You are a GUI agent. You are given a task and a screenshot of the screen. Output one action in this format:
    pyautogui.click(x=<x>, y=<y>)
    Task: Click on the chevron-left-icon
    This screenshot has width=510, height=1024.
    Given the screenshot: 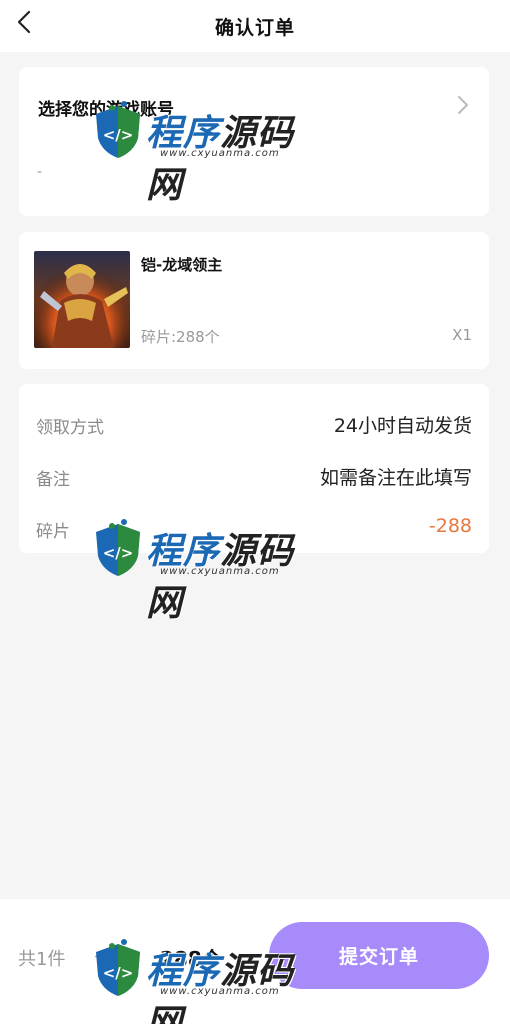 What is the action you would take?
    pyautogui.click(x=24, y=22)
    